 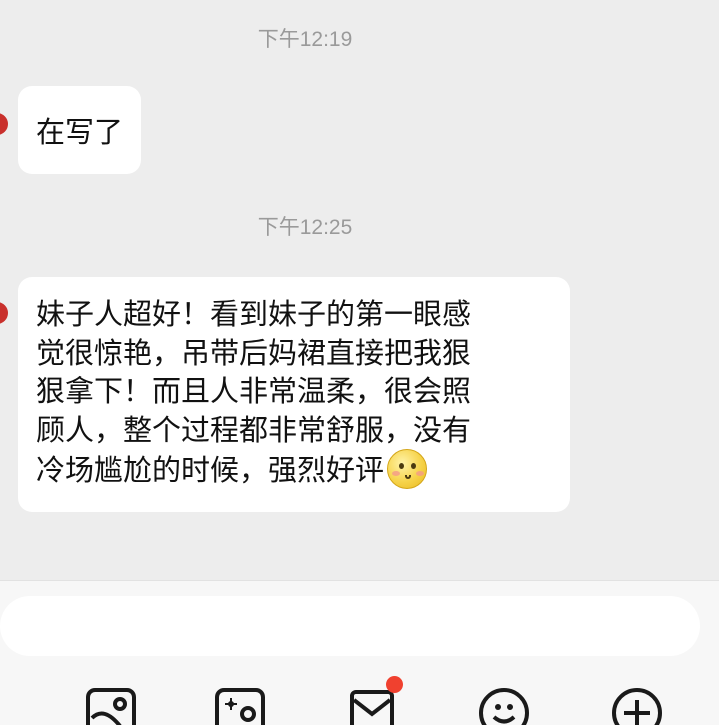 What do you see at coordinates (637, 712) in the screenshot?
I see `plus-icon-glyph` at bounding box center [637, 712].